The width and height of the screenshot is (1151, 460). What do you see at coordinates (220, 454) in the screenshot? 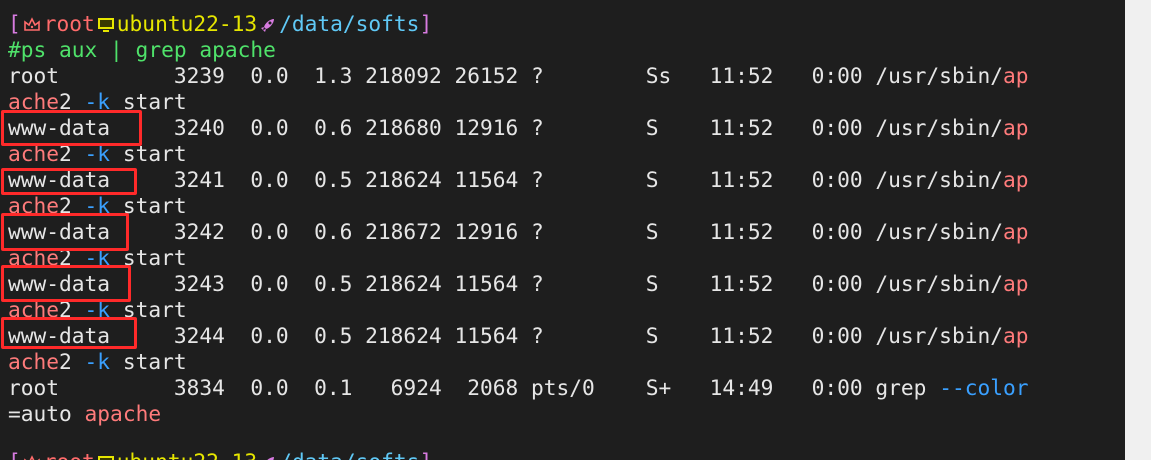
I see `next-prompt-line: [rootubuntu22-13/data/softs]` at bounding box center [220, 454].